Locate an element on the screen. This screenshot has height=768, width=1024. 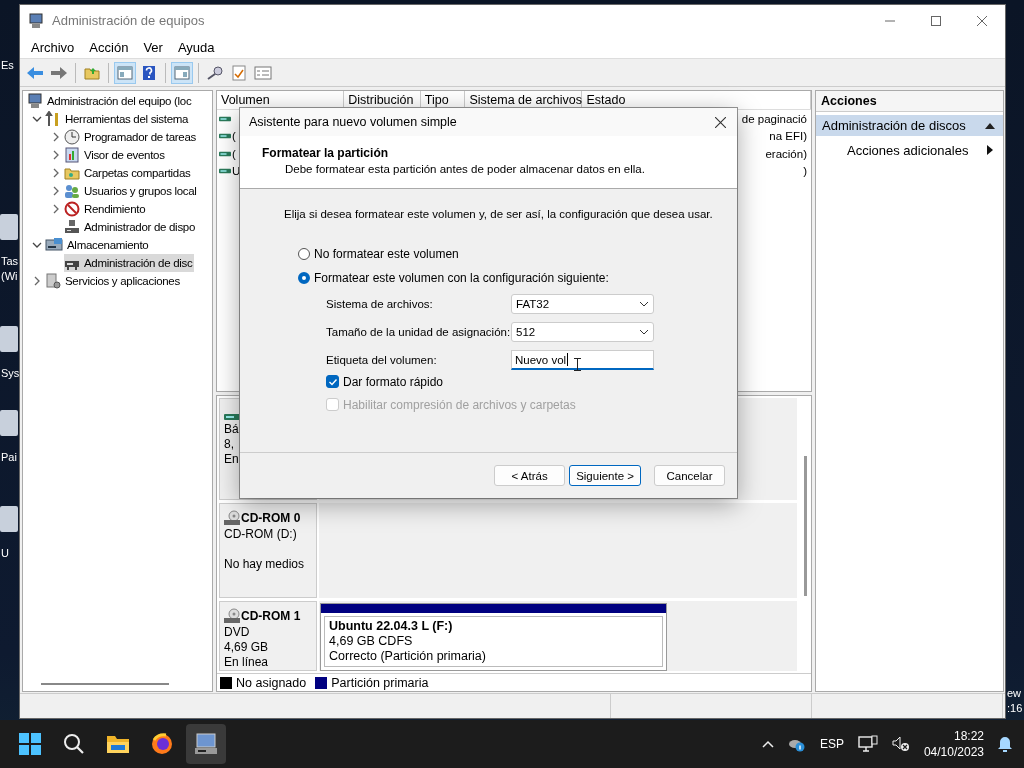
device-icon is located at coordinates (72, 227).